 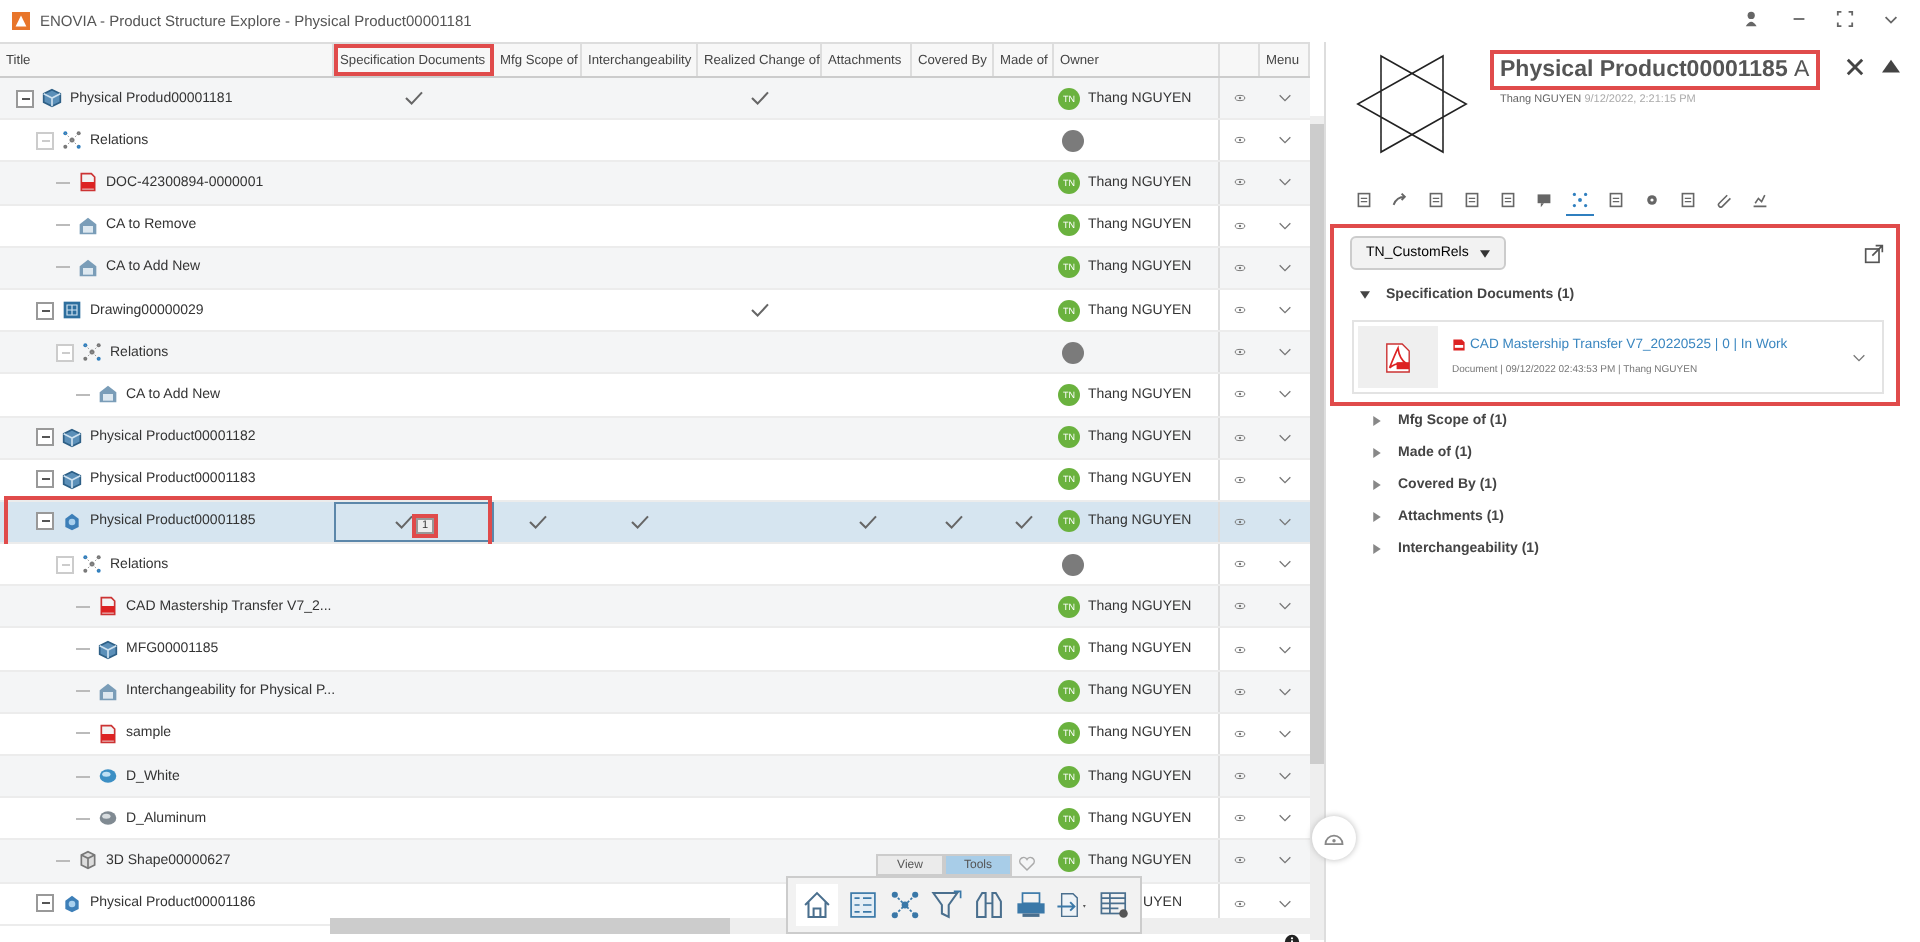 I want to click on helmet-icon, so click(x=1334, y=838).